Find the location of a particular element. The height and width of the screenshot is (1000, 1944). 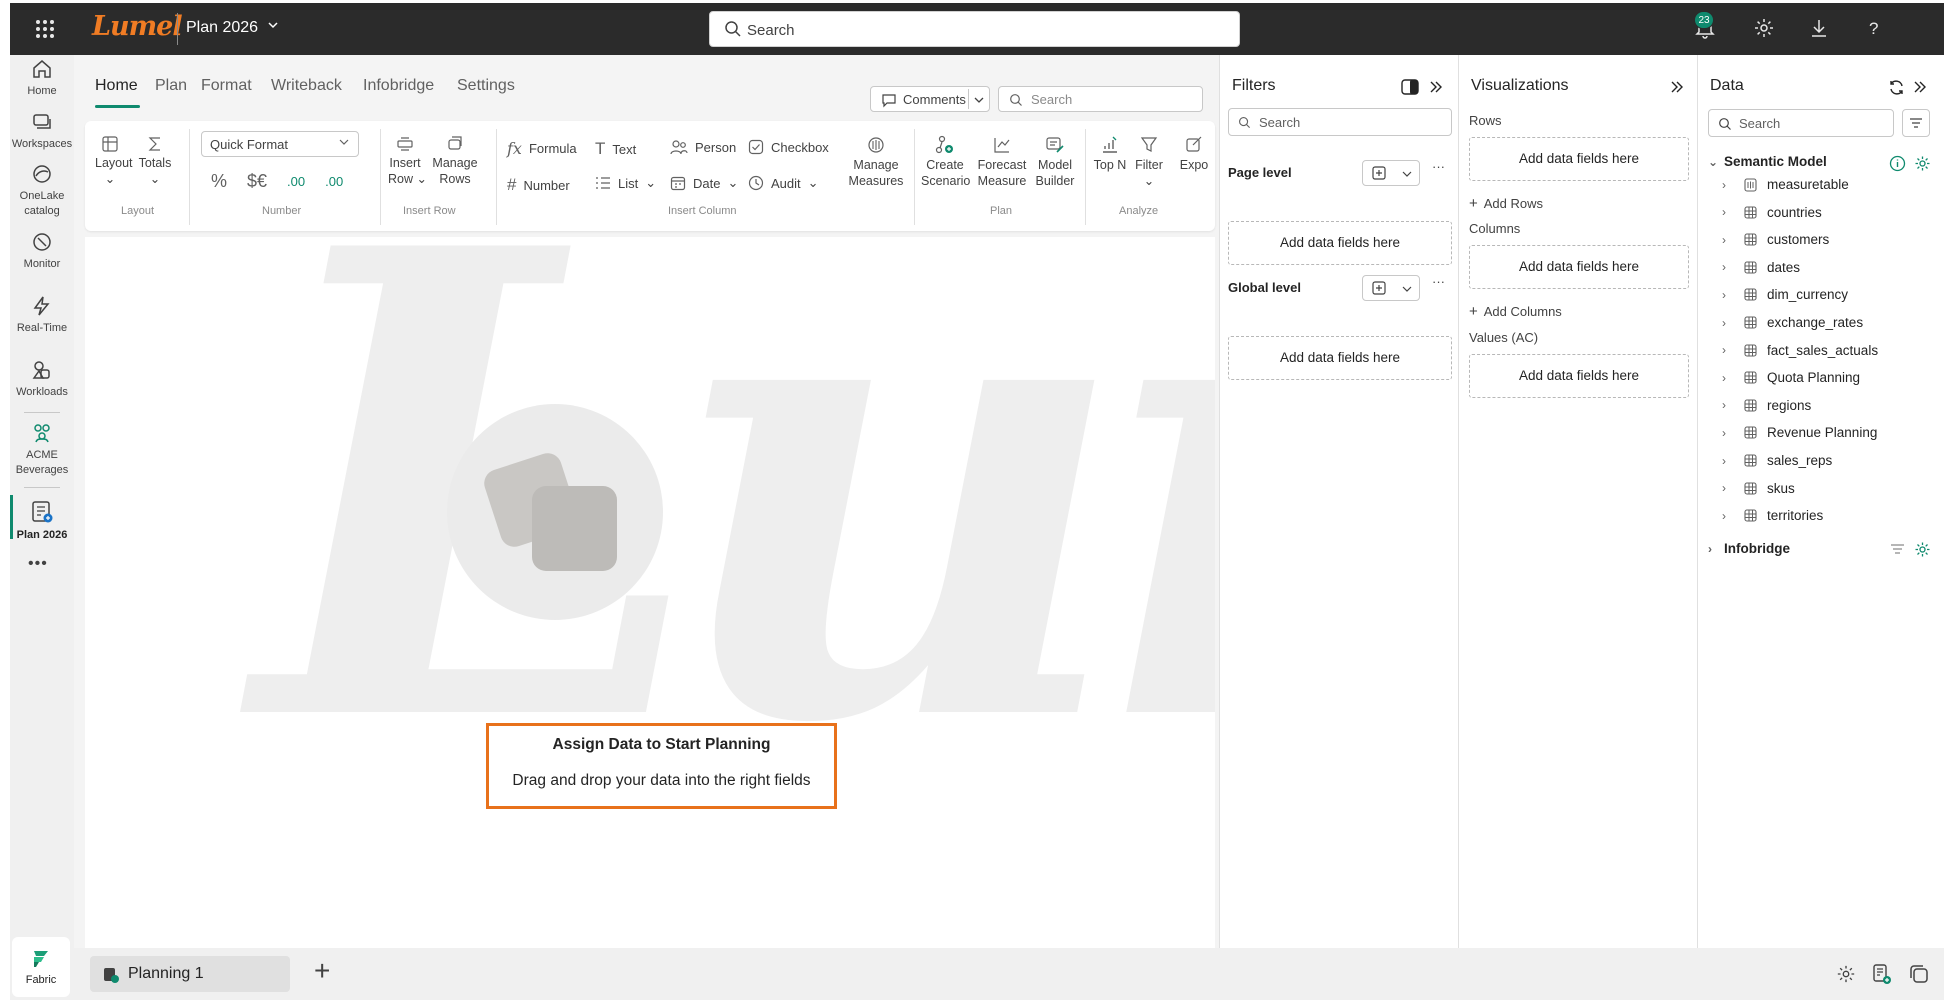

add-page-button: + is located at coordinates (322, 971).